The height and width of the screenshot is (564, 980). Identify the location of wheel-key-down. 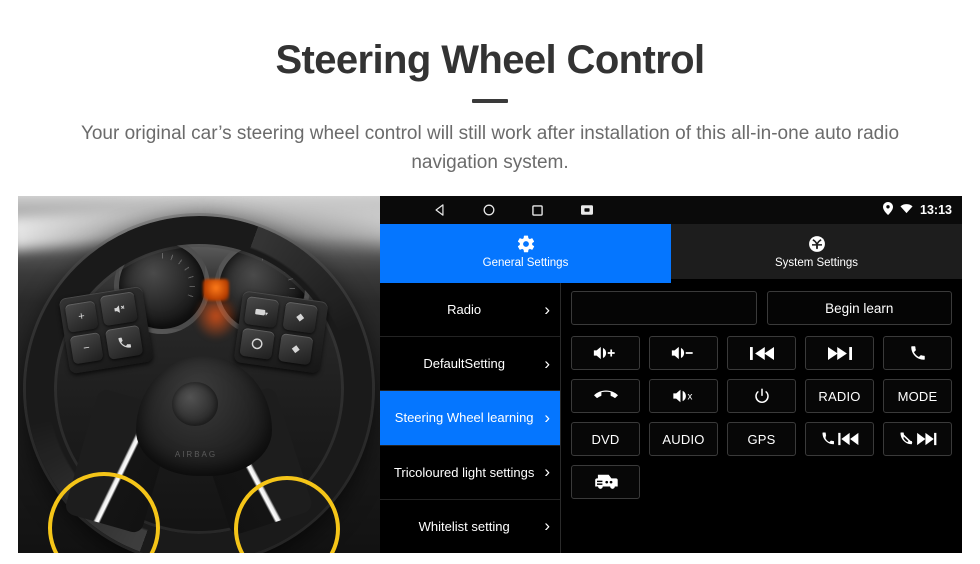
(295, 349).